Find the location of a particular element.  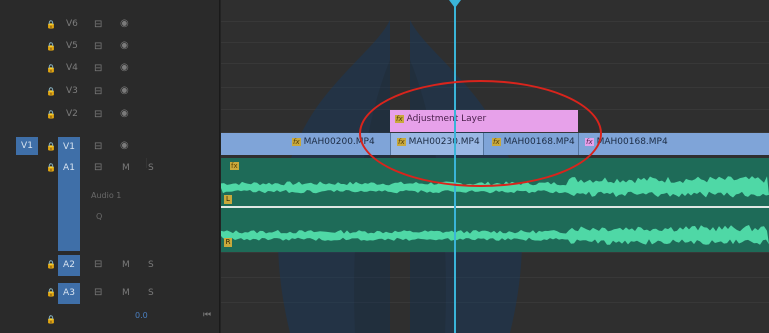

voice-over-record-icon: Q is located at coordinates (99, 216).